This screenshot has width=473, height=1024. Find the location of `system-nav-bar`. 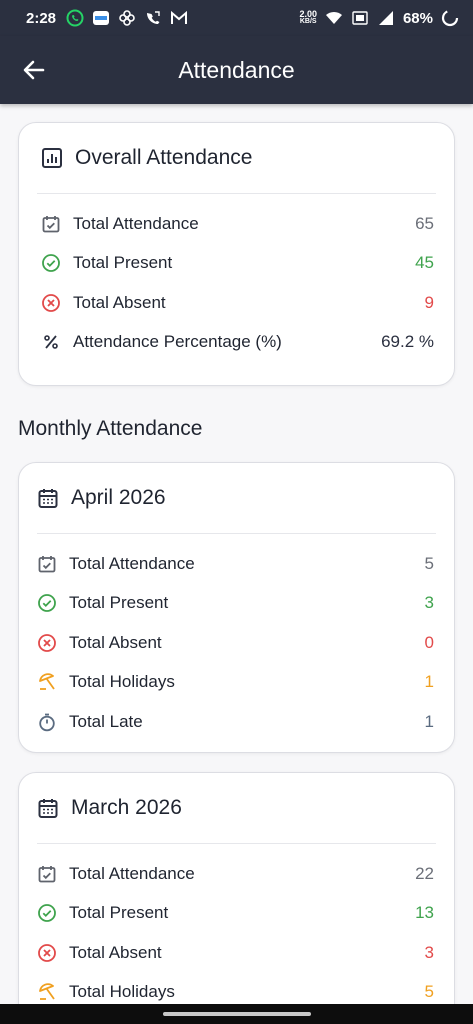

system-nav-bar is located at coordinates (236, 1014).